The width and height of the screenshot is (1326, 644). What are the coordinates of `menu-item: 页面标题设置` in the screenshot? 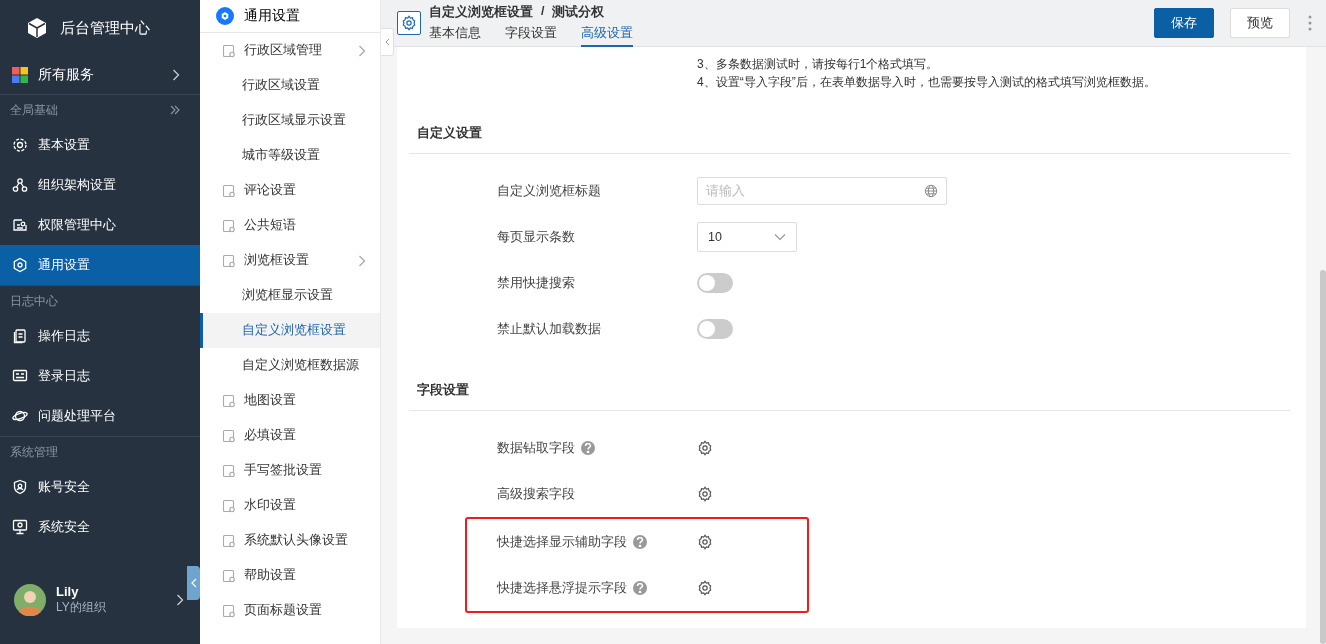 It's located at (290, 610).